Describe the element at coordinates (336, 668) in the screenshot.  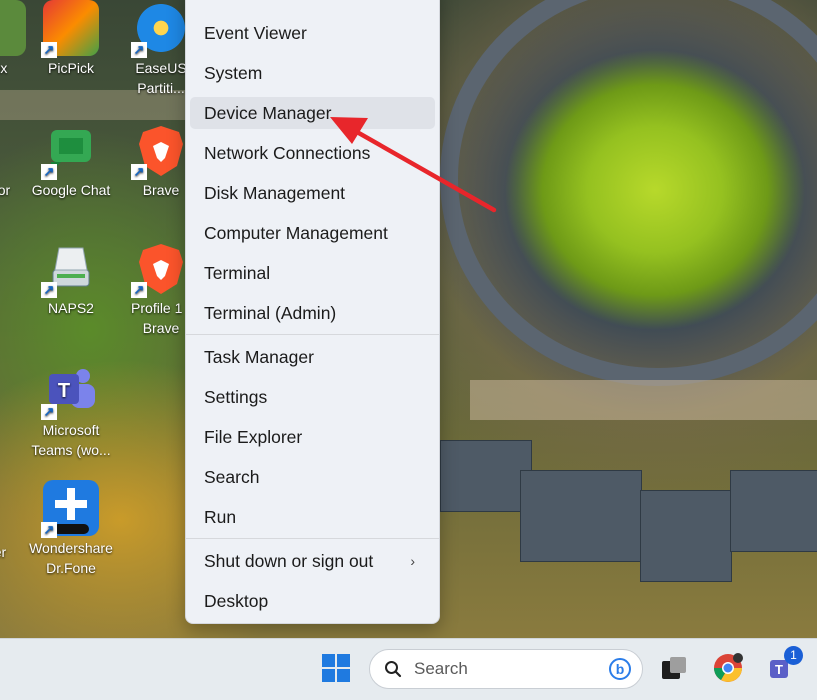
I see `windows-start-icon` at that location.